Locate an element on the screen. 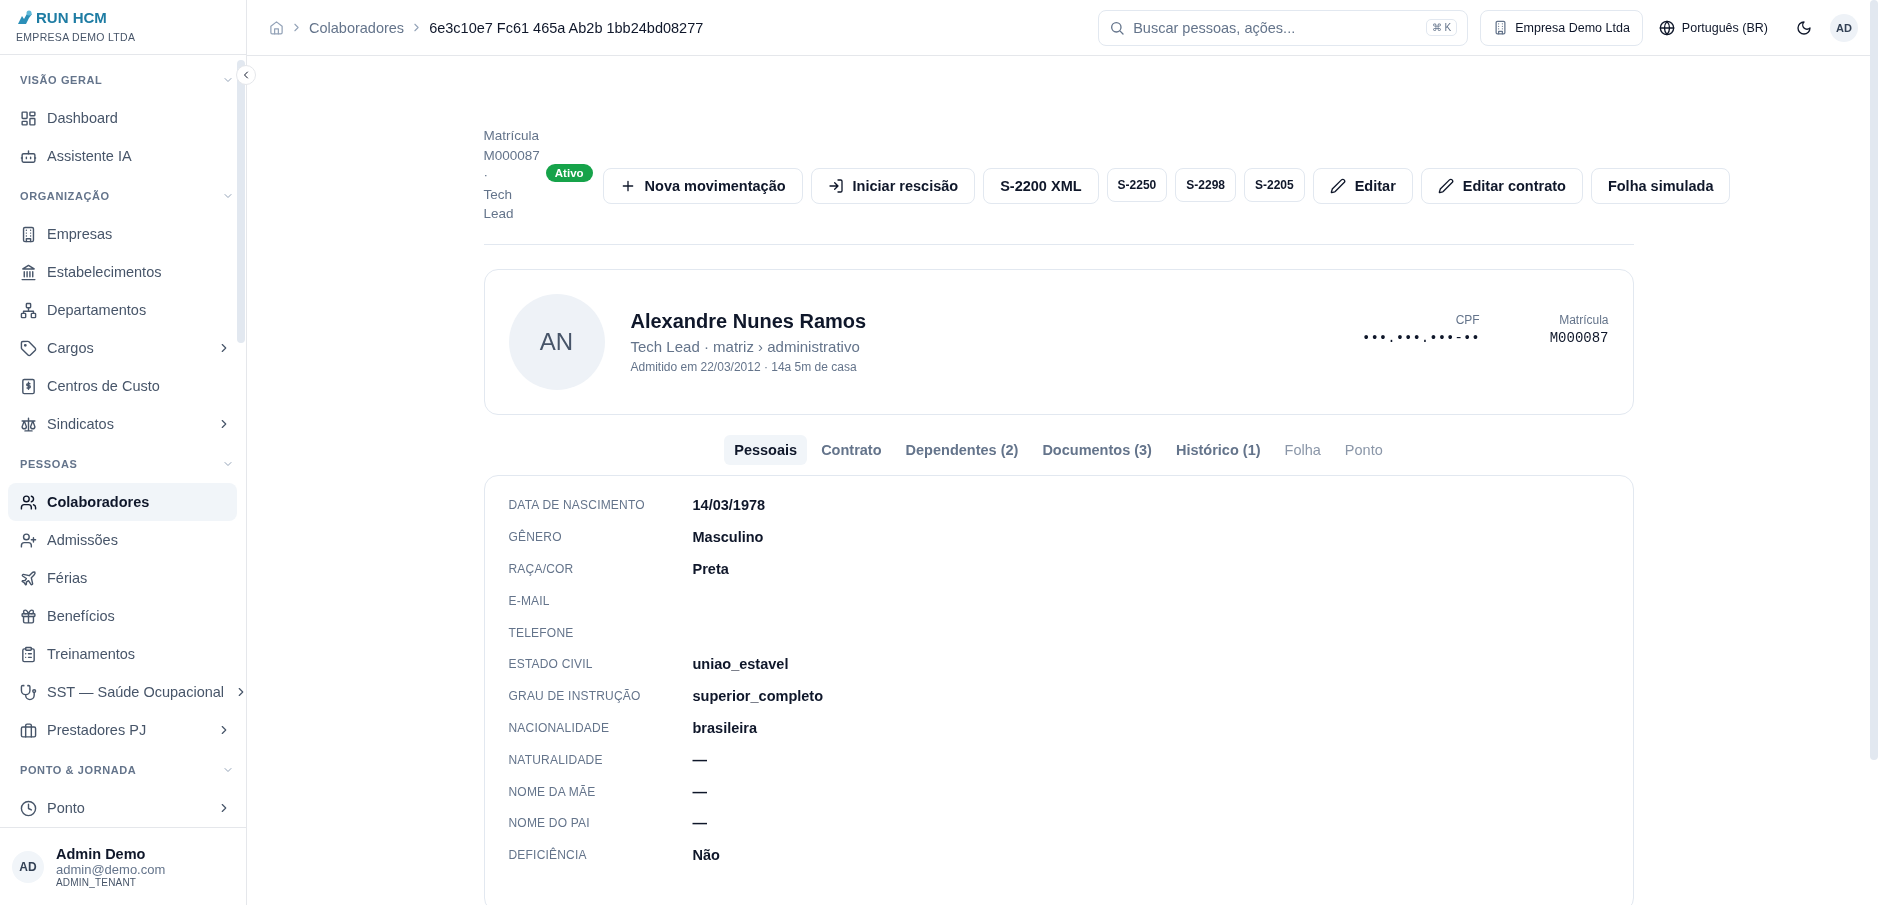 This screenshot has height=905, width=1878. shortcut-hint: ⌘ K is located at coordinates (1441, 27).